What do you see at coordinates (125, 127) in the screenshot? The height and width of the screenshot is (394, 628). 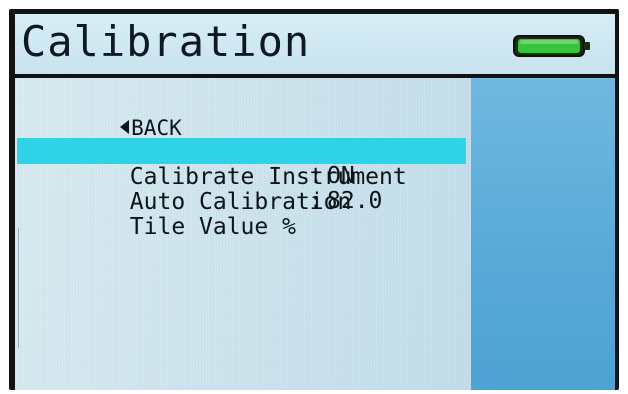 I see `left-triangle-icon` at bounding box center [125, 127].